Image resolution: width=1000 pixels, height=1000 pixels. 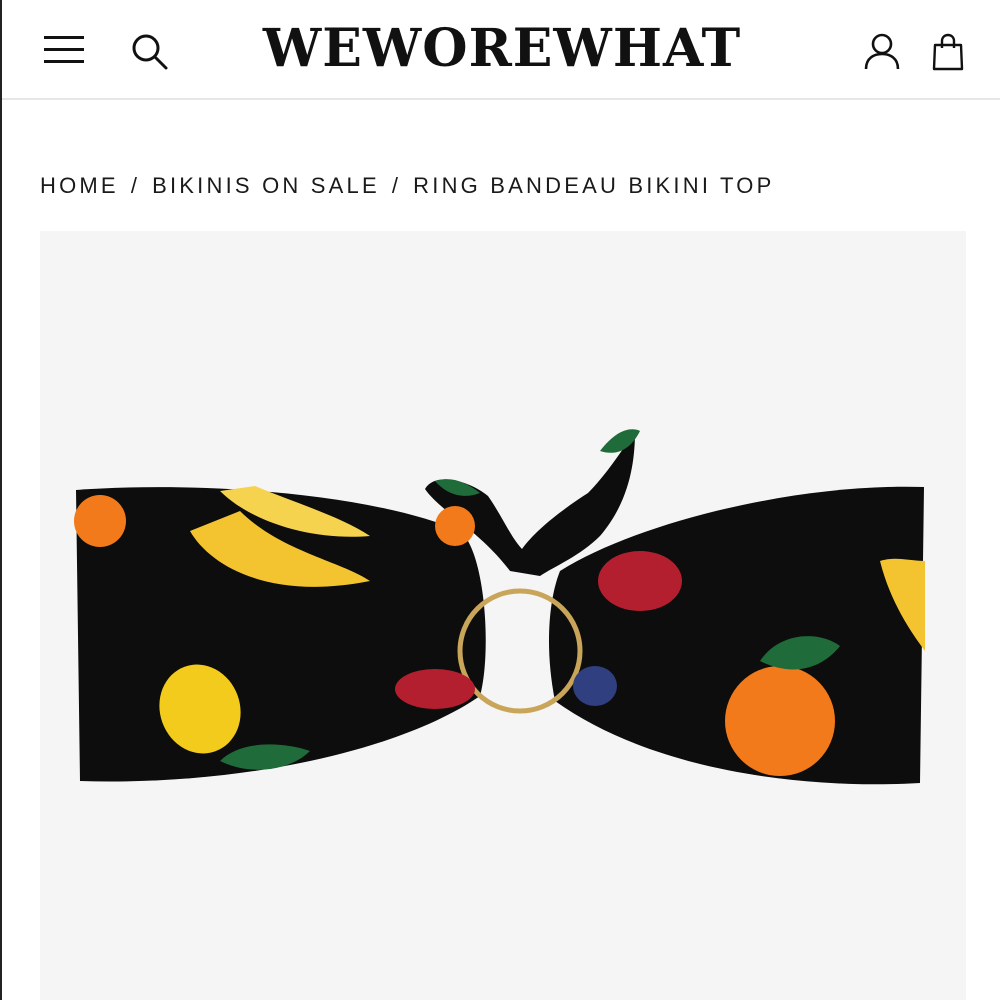 I want to click on shopping-bag-icon, so click(x=948, y=52).